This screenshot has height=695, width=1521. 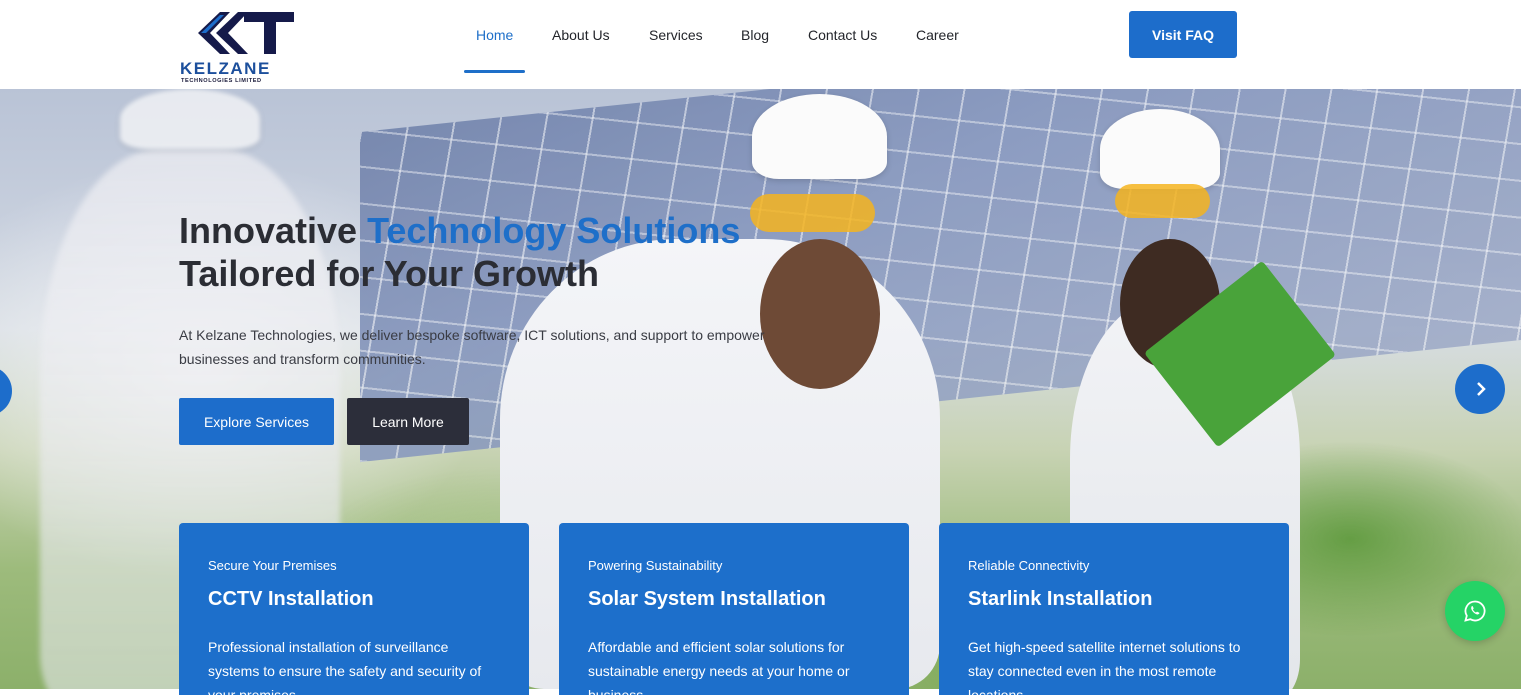 I want to click on whatsapp-icon, so click(x=1475, y=611).